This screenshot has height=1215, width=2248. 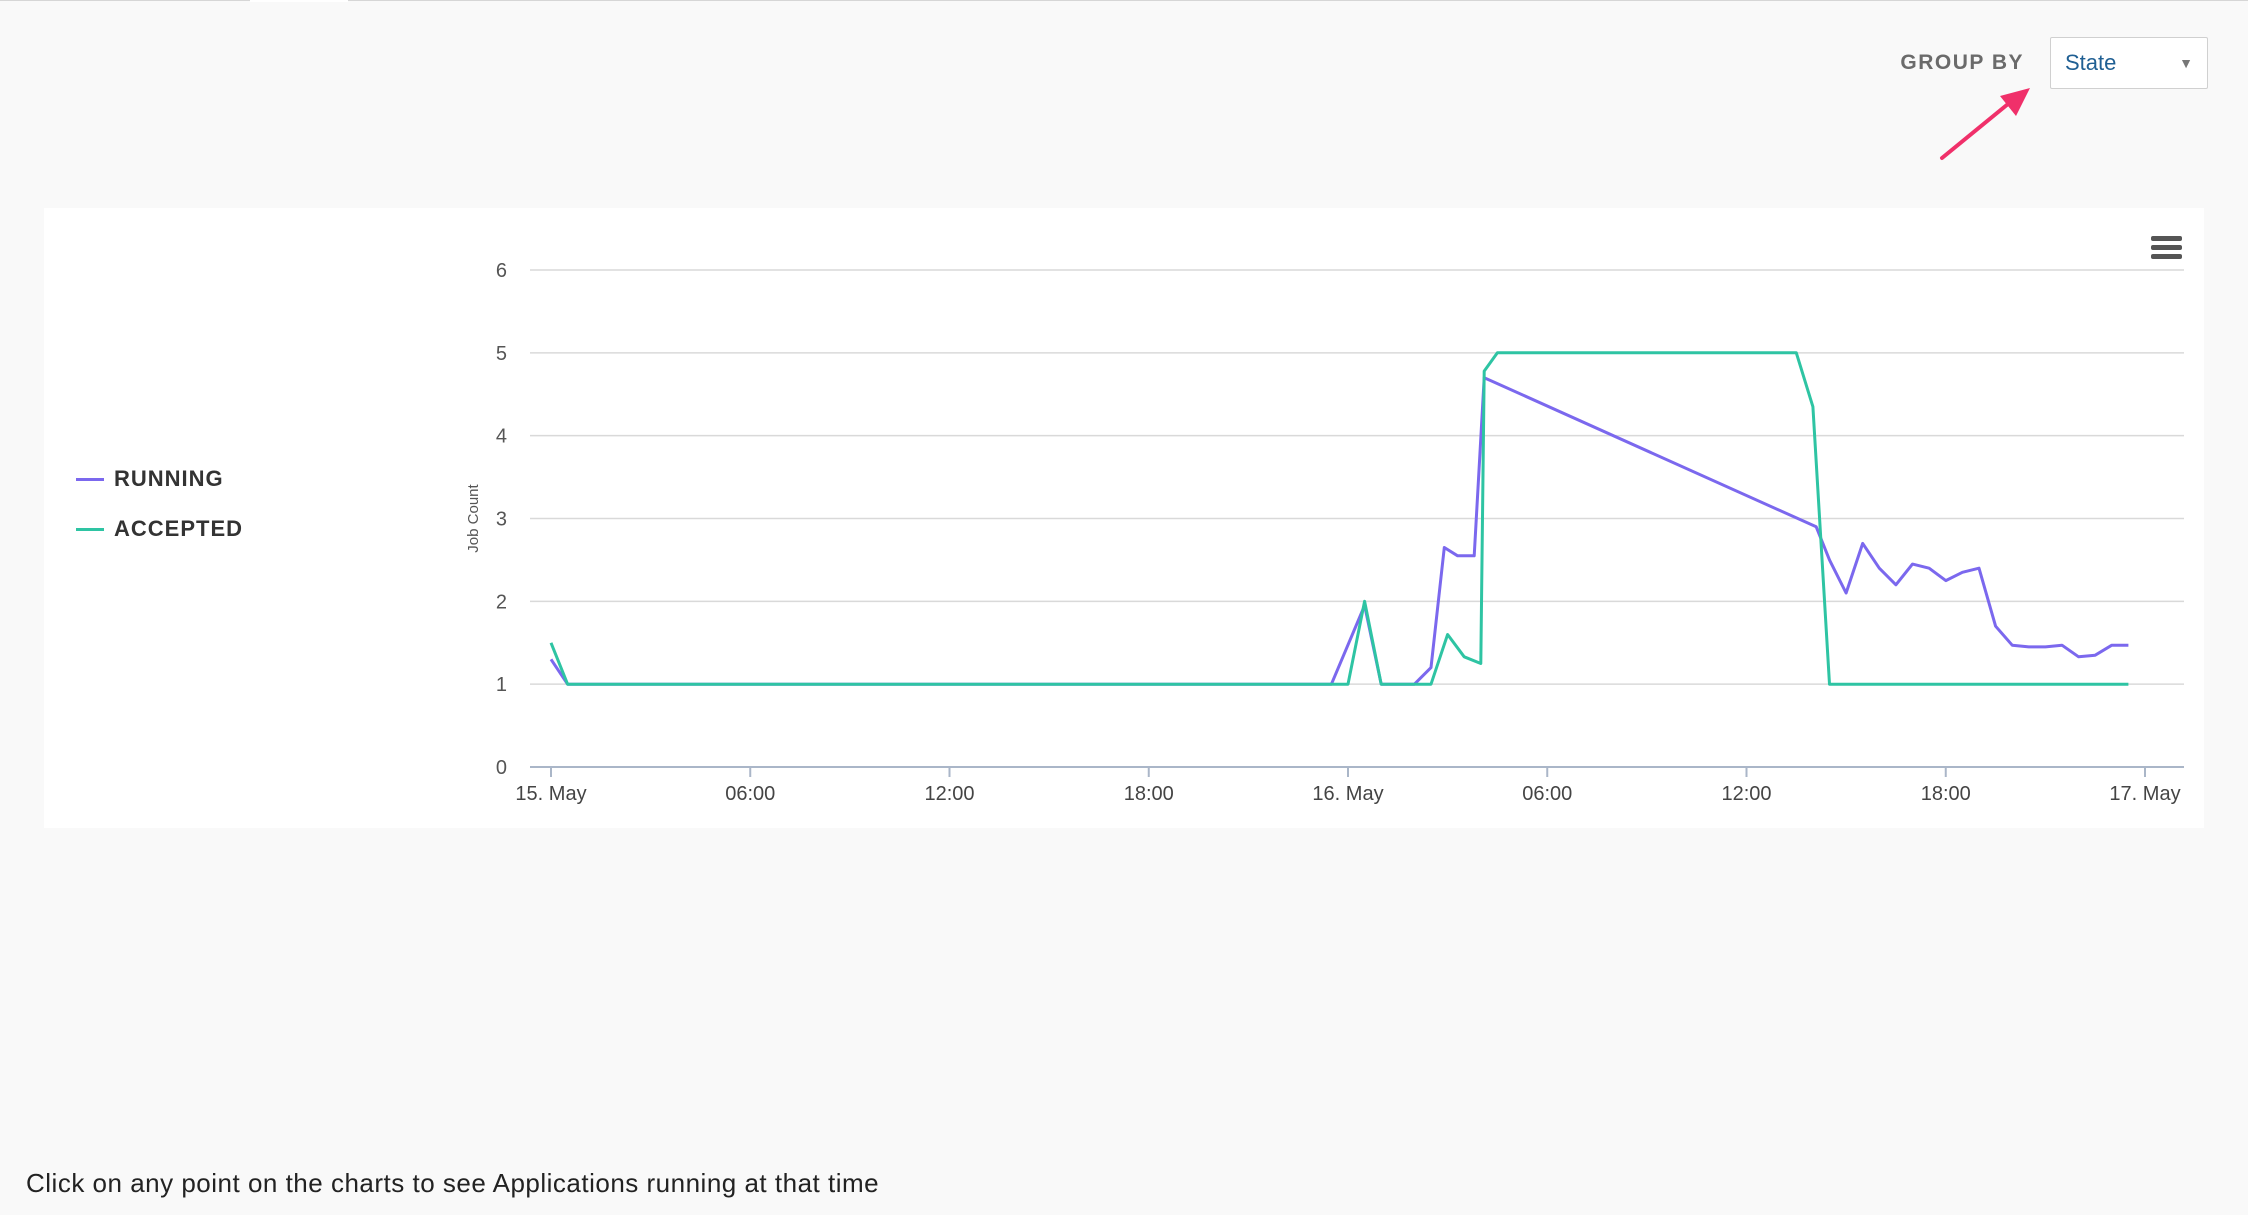 I want to click on group-by-label: GROUP BY, so click(x=1962, y=62).